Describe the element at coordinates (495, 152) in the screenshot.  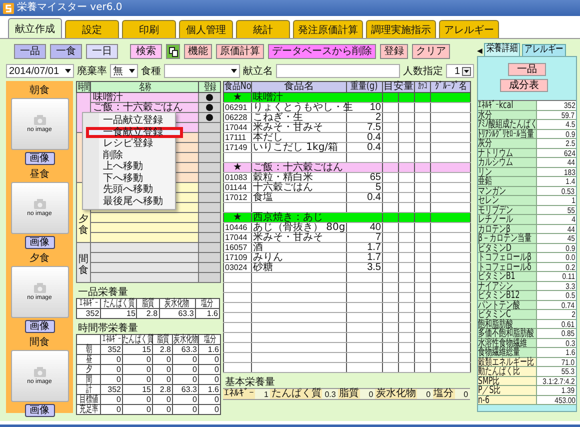
I see `nutrient-name: ナトリウム` at that location.